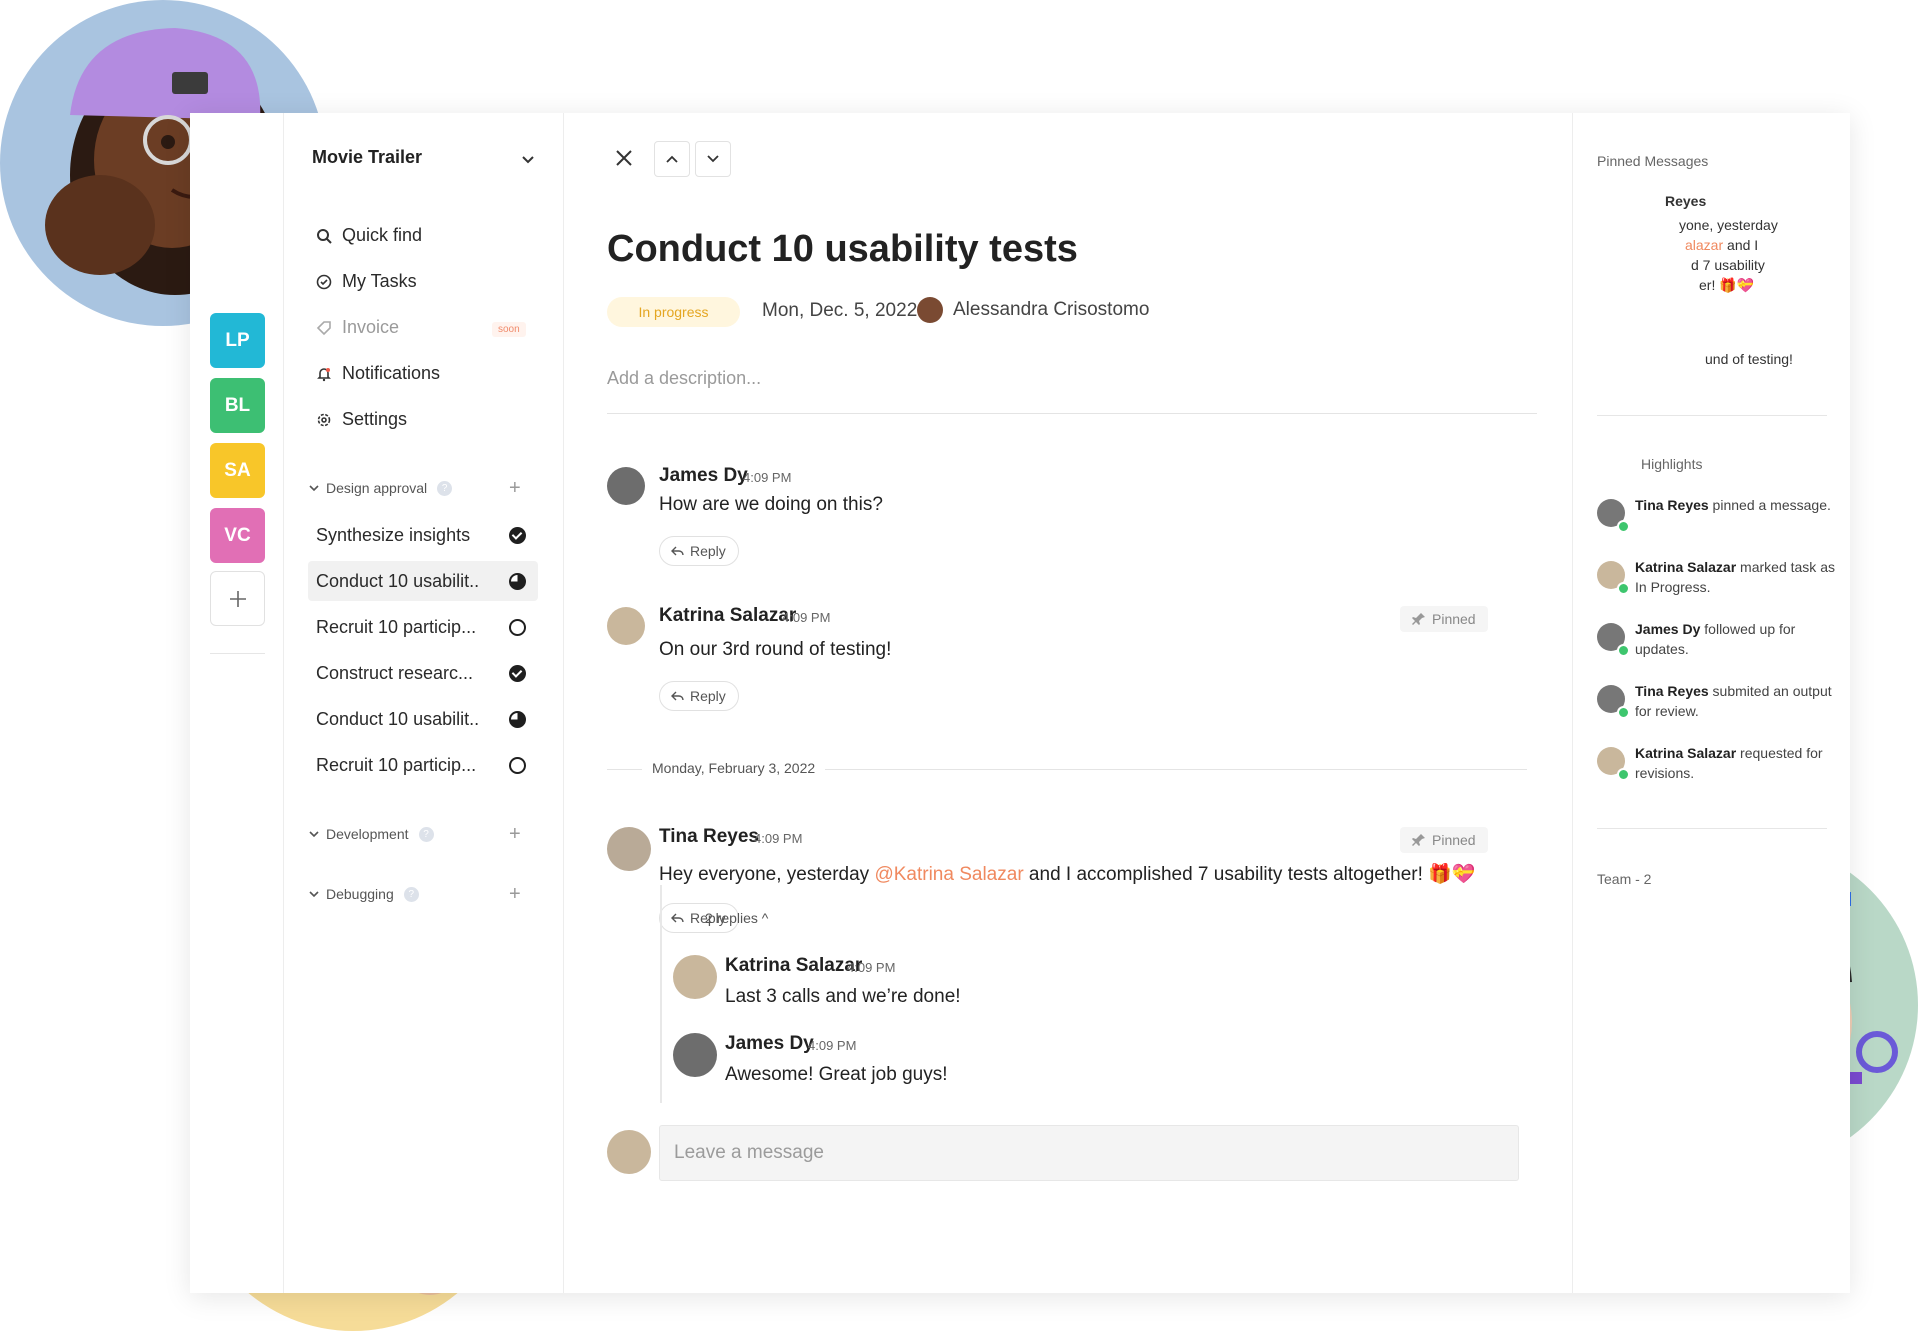  I want to click on status-done-icon, so click(517, 535).